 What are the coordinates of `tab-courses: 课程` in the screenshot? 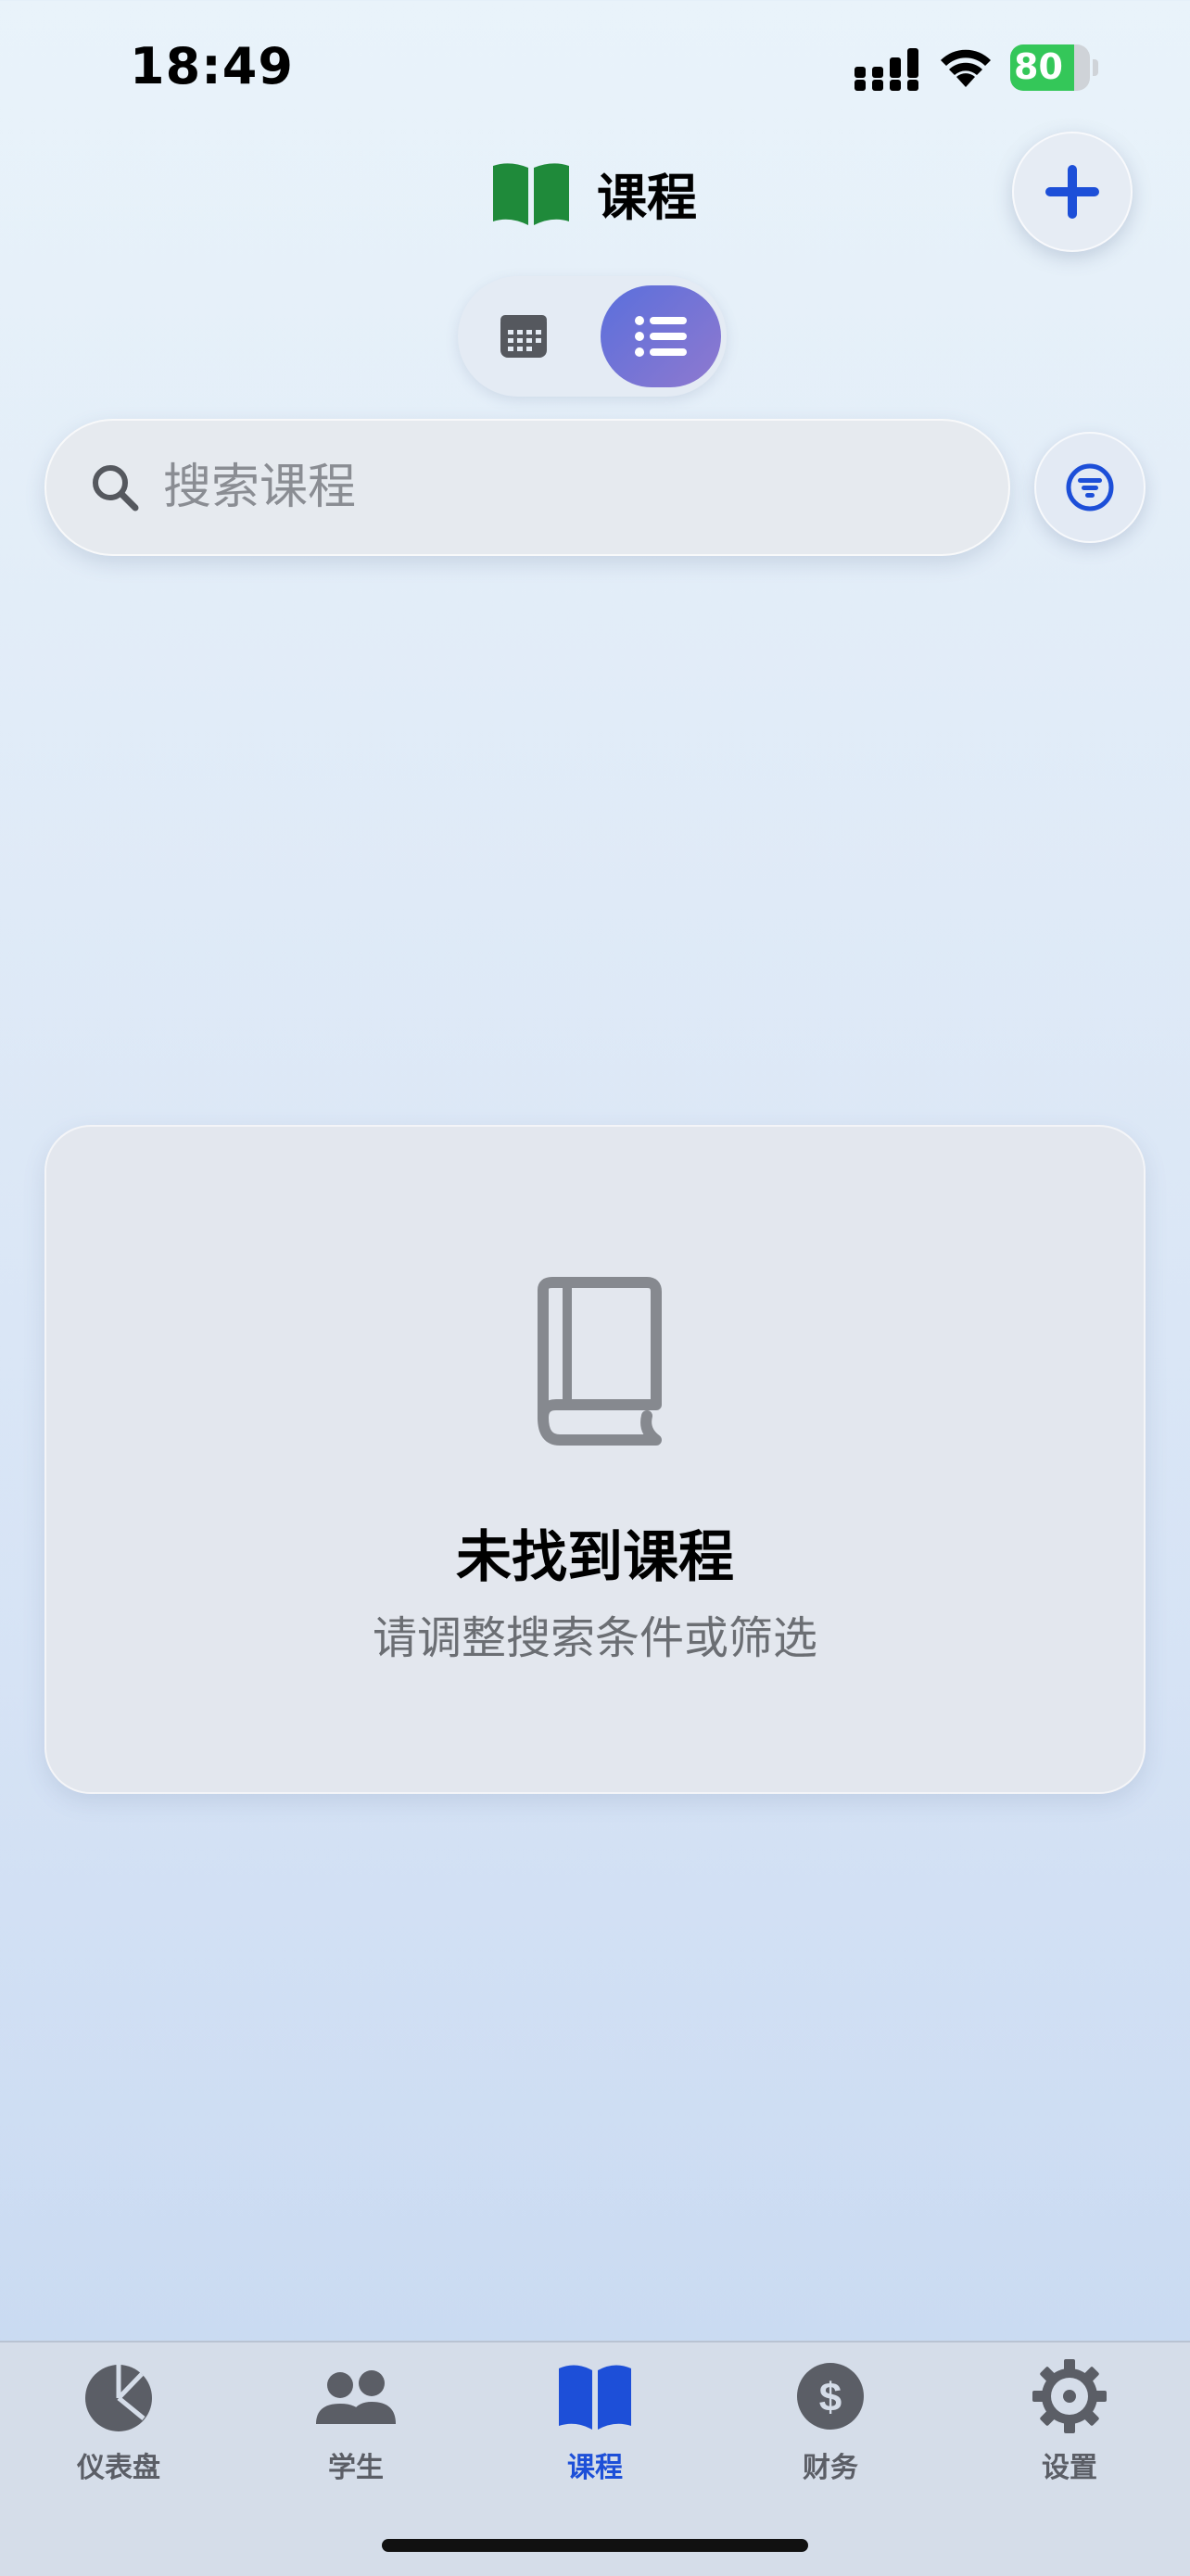 It's located at (595, 2424).